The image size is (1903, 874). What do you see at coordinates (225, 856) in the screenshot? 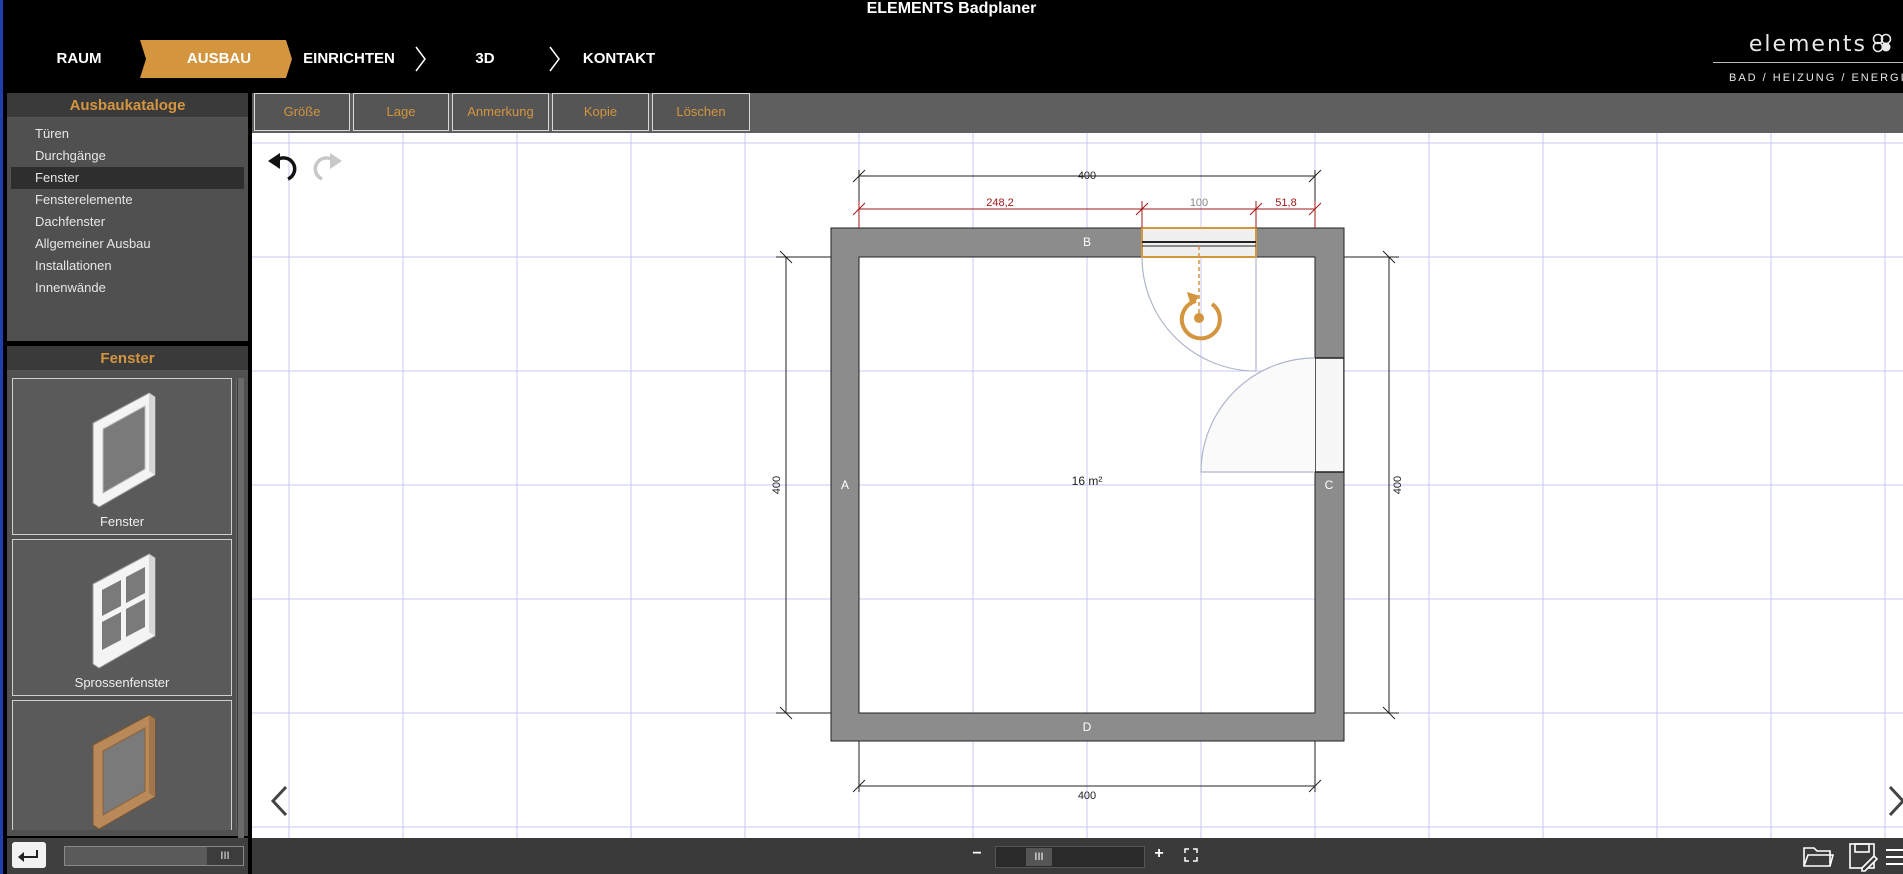
I see `scrollbar-grip: III` at bounding box center [225, 856].